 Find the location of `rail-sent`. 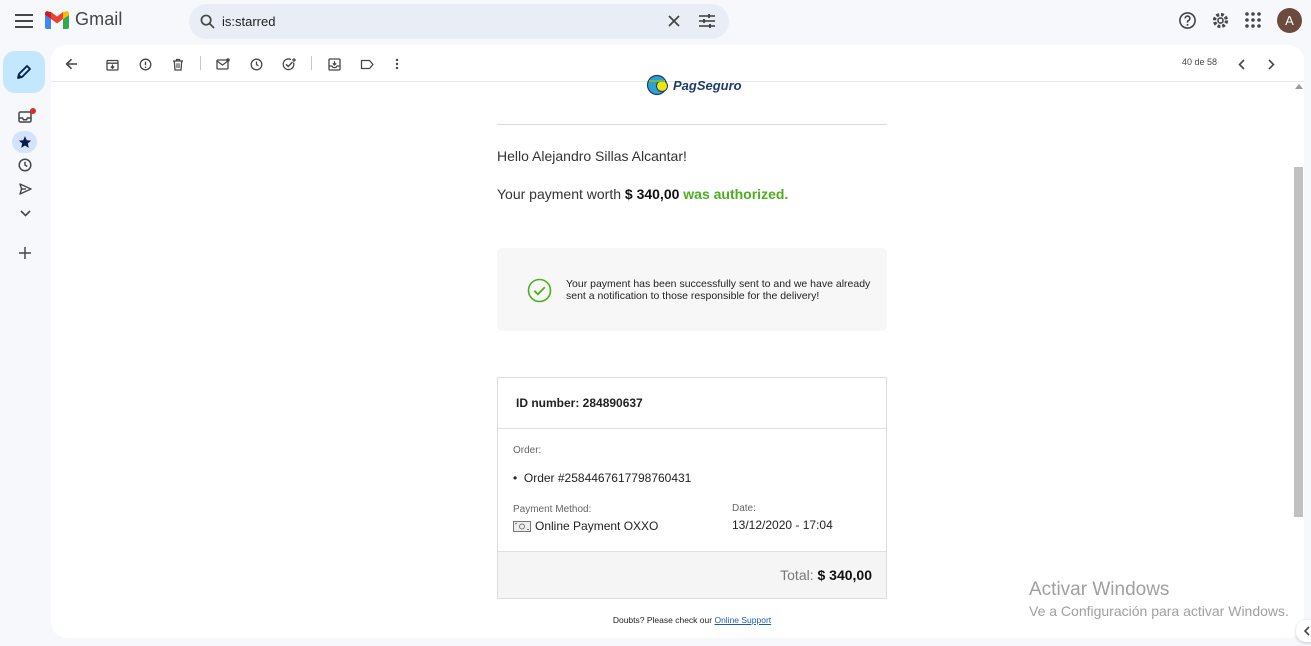

rail-sent is located at coordinates (25, 189).